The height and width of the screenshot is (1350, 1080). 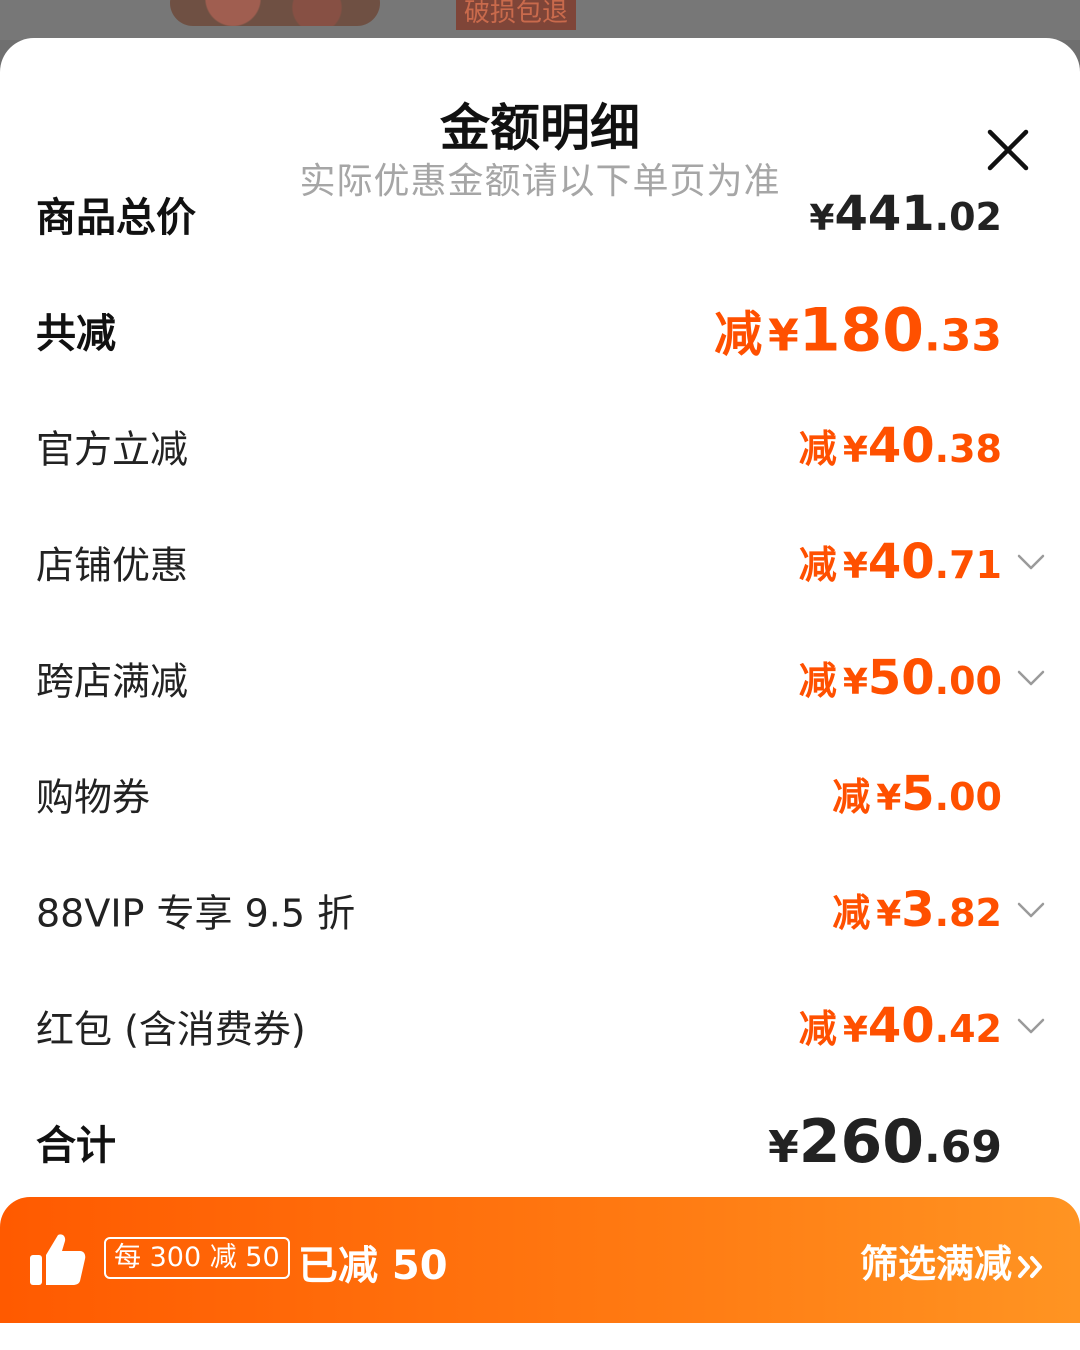 What do you see at coordinates (112, 449) in the screenshot?
I see `official-discount-label: 官方立减` at bounding box center [112, 449].